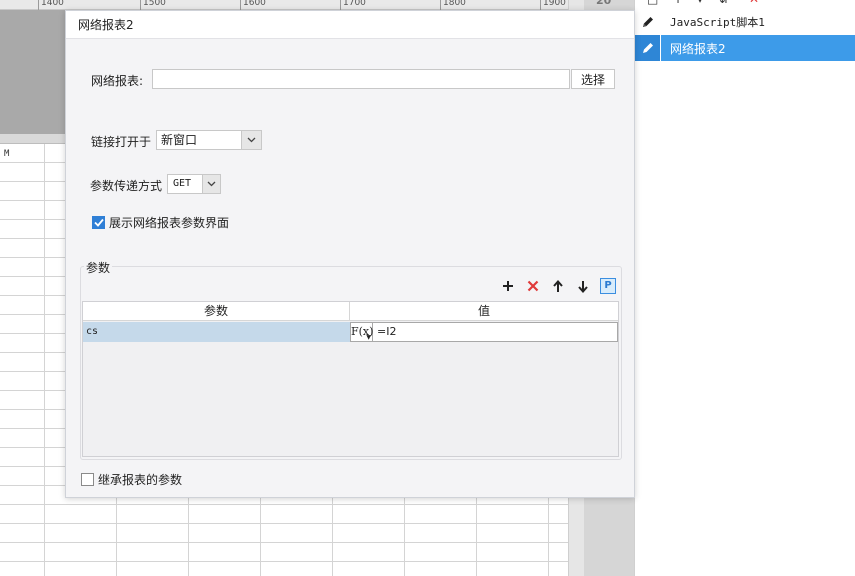 The width and height of the screenshot is (855, 576). I want to click on ruler-label: 1900, so click(554, 4).